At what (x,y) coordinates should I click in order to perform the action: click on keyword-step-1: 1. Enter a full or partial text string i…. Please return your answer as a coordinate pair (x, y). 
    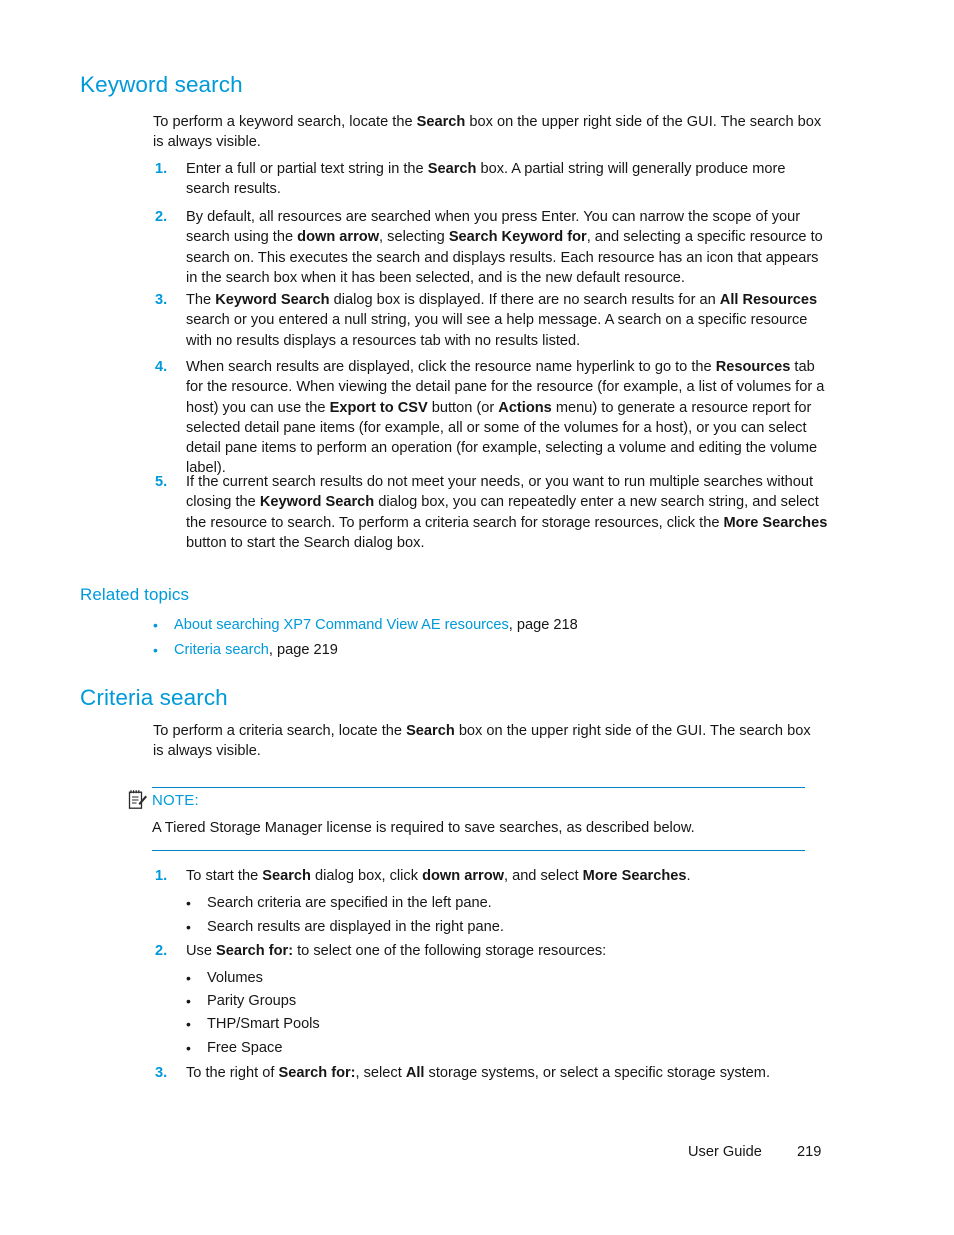
    Looking at the image, I should click on (492, 179).